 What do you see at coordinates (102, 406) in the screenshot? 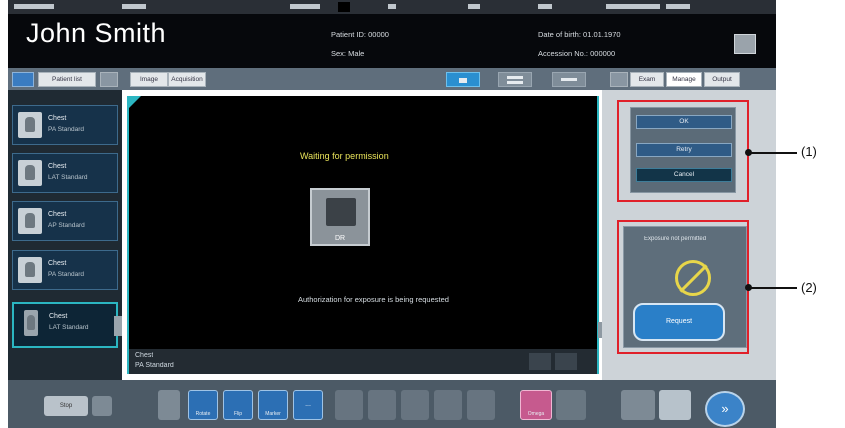
I see `menu-icon` at bounding box center [102, 406].